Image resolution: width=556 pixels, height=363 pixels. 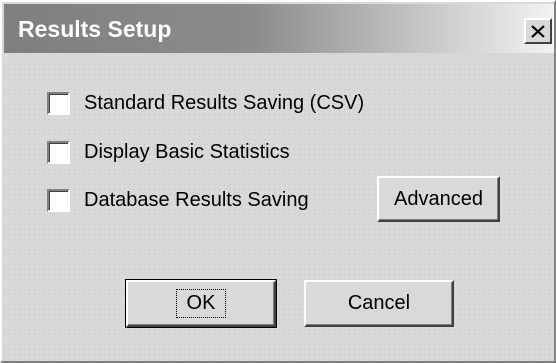 I want to click on ok-button: OK, so click(x=201, y=303).